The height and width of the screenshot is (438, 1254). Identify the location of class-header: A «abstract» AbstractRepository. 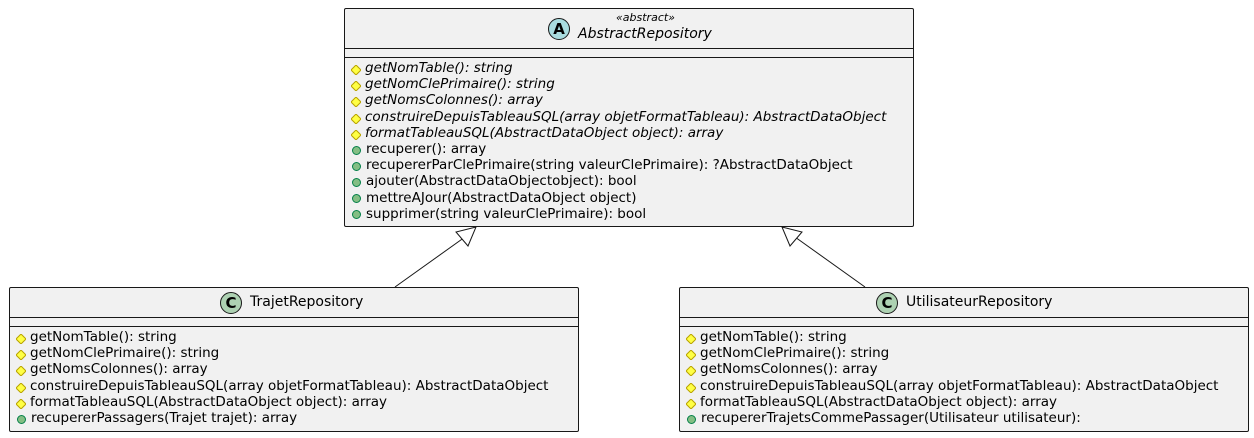
(629, 29).